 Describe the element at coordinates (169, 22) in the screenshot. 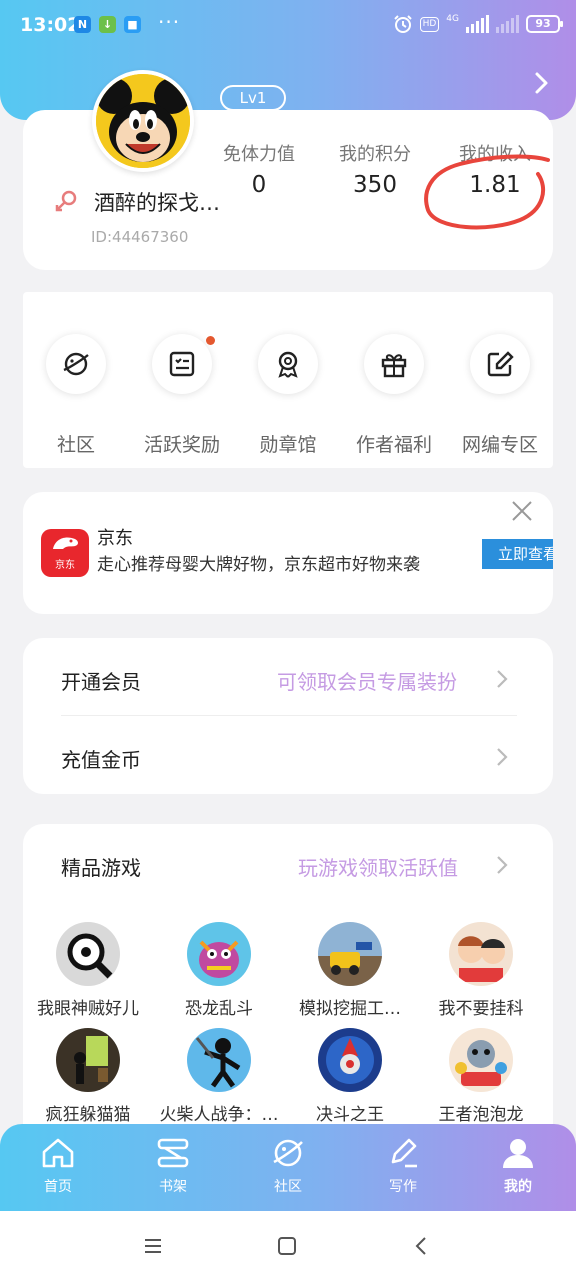

I see `more-notifications-icon: ···` at that location.